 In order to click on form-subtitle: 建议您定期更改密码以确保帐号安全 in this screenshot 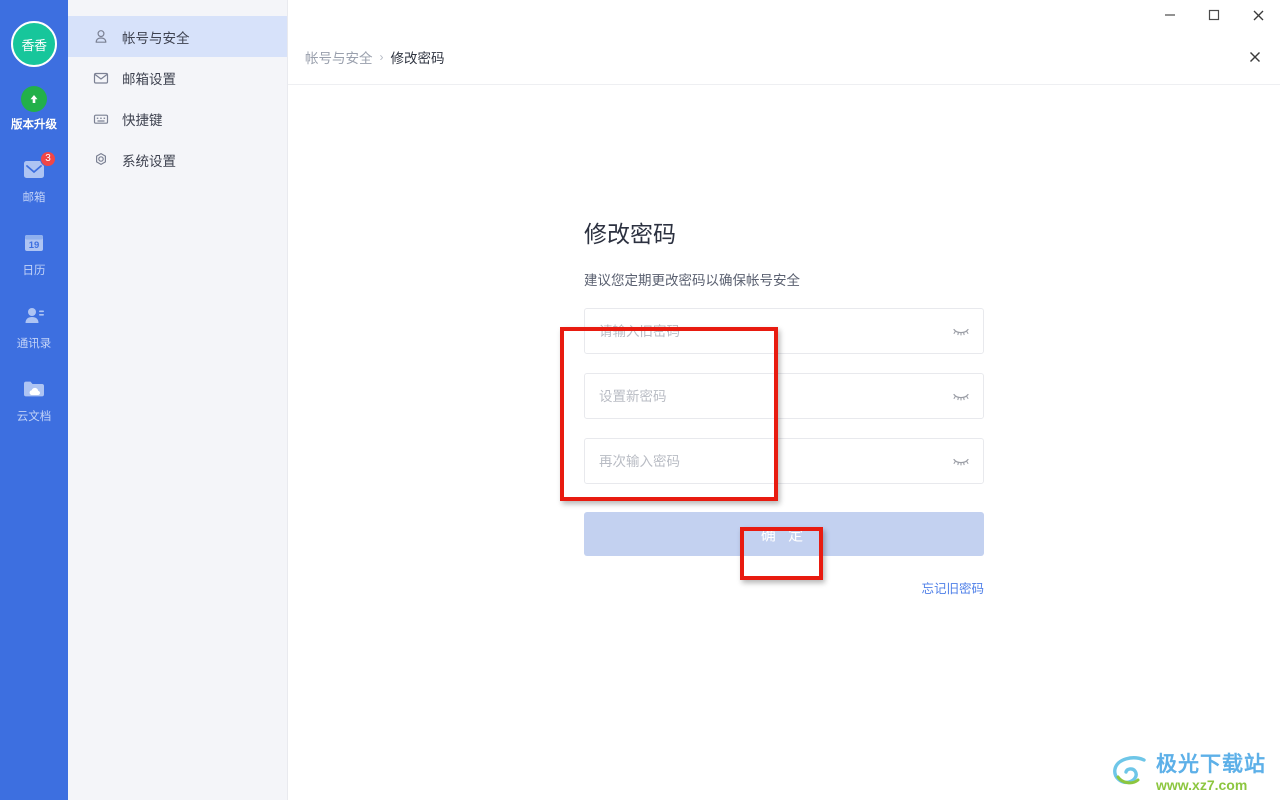, I will do `click(692, 280)`.